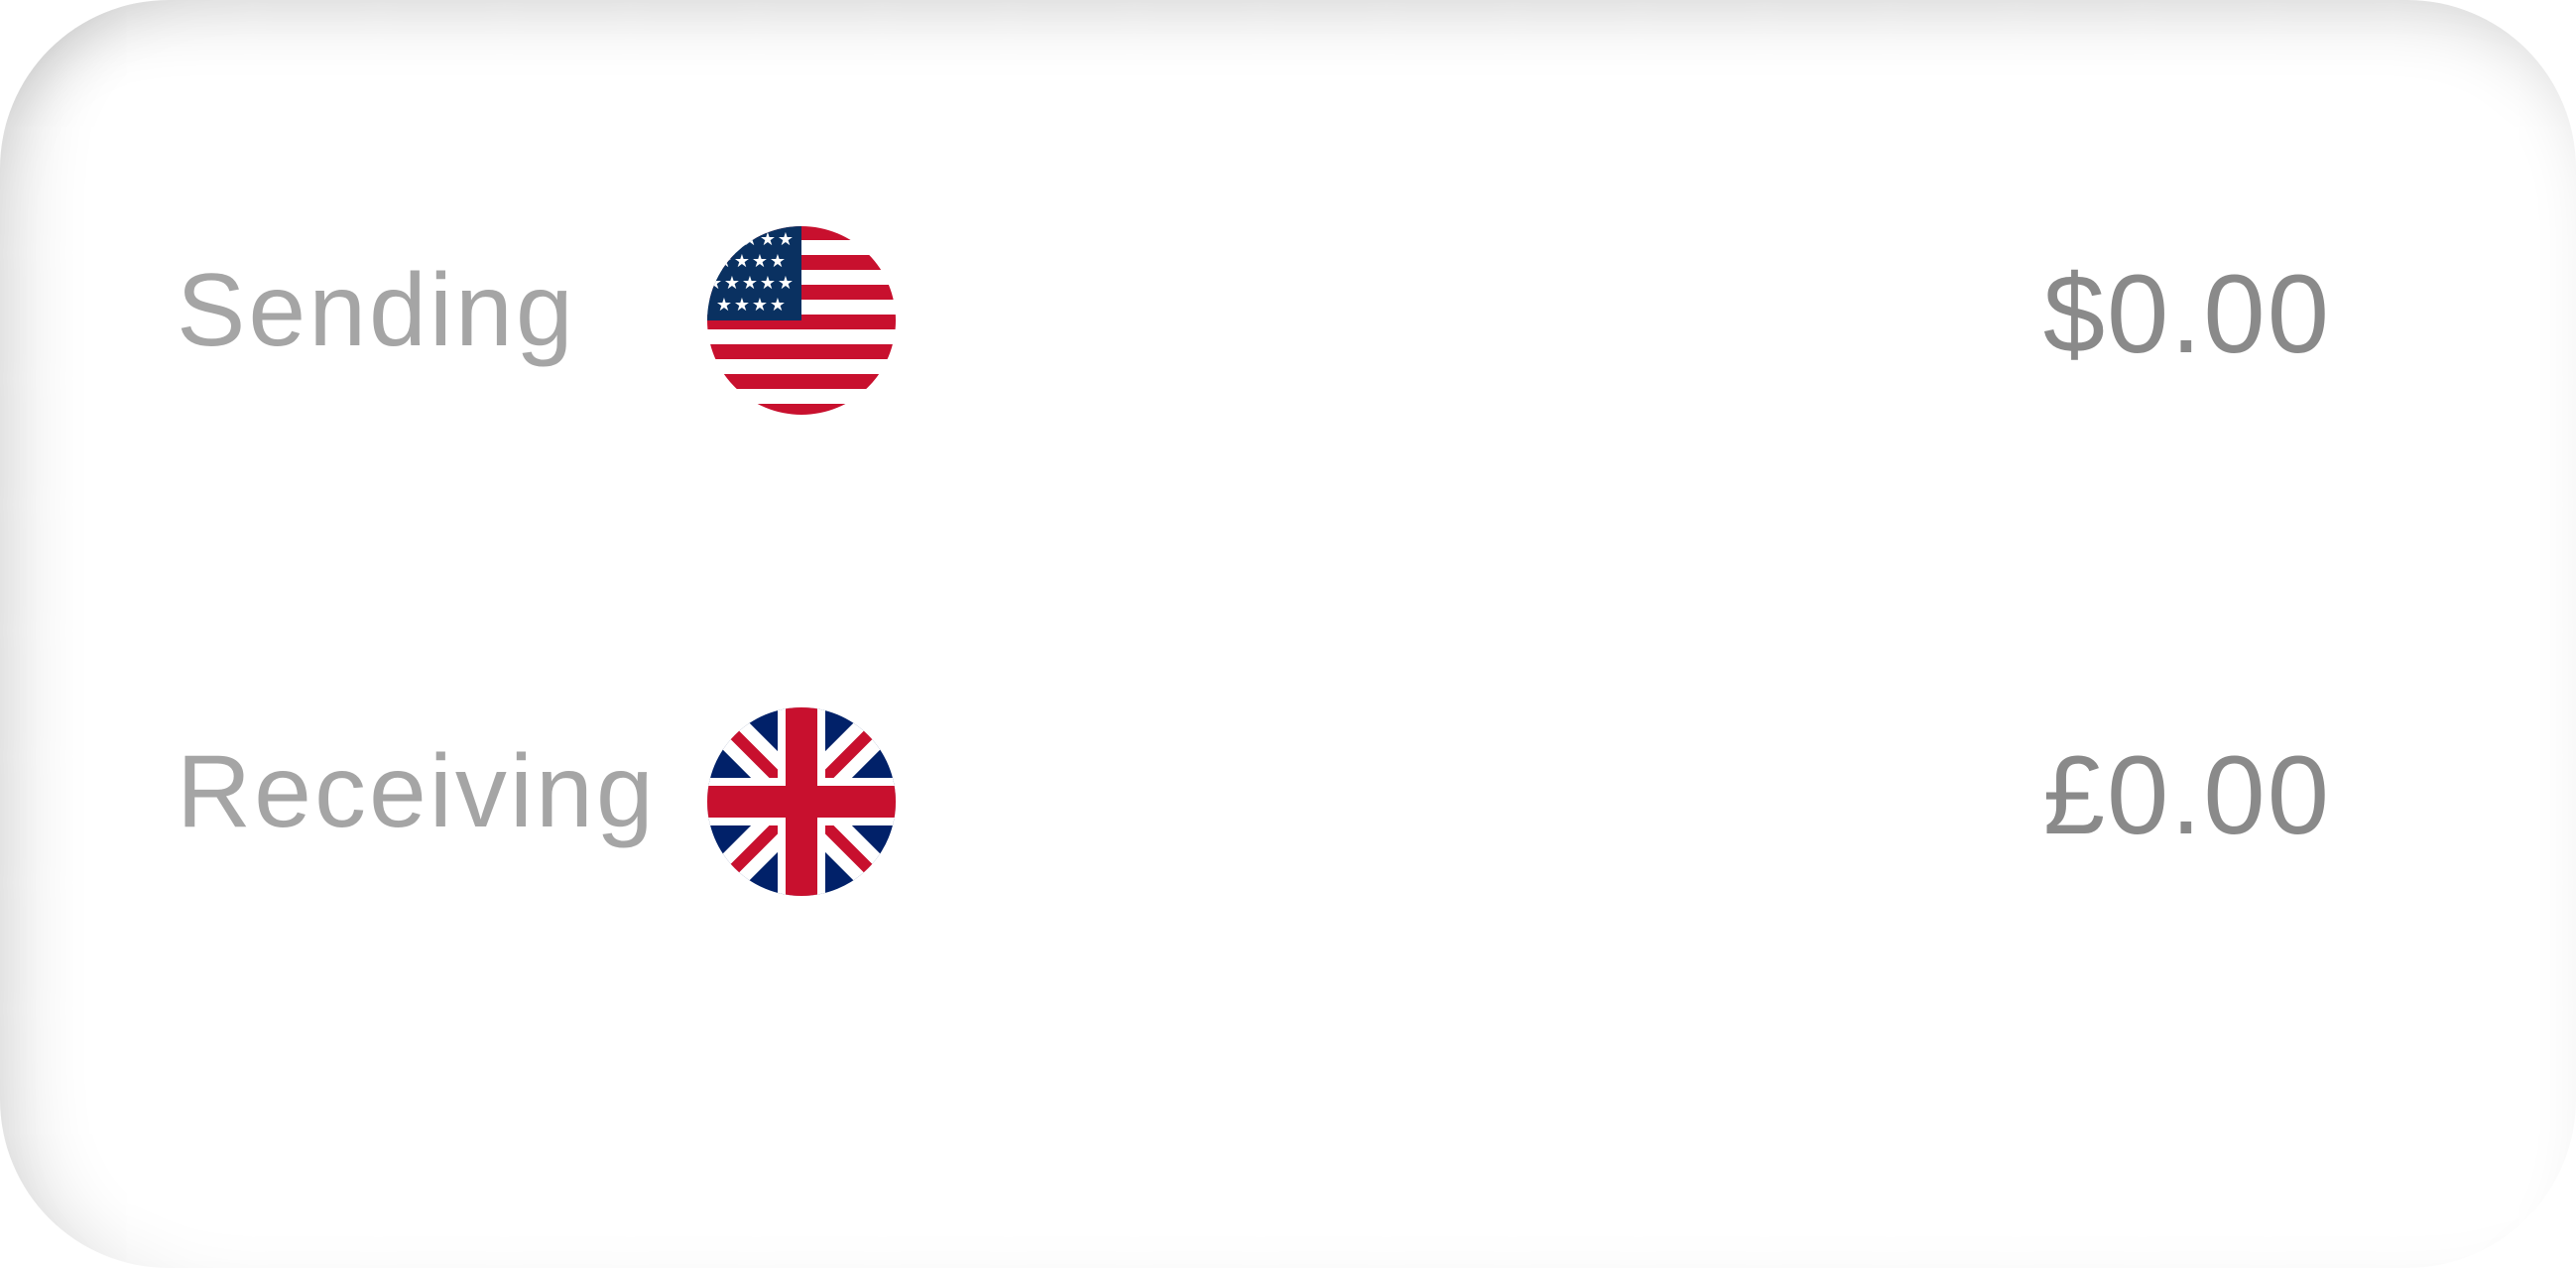 The height and width of the screenshot is (1268, 2576). What do you see at coordinates (376, 310) in the screenshot?
I see `sending-label: Sending` at bounding box center [376, 310].